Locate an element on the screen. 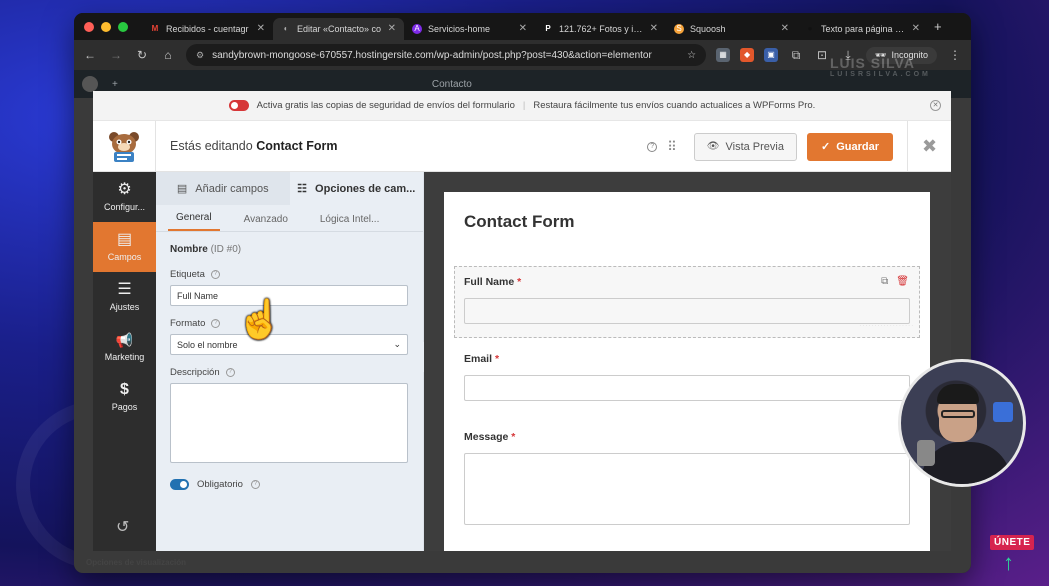  reload-icon: ↻ is located at coordinates (142, 55).